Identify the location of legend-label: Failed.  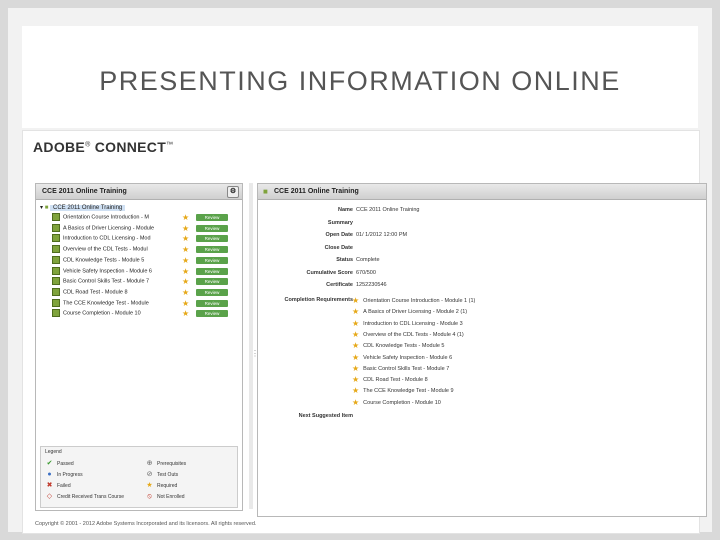
(64, 486).